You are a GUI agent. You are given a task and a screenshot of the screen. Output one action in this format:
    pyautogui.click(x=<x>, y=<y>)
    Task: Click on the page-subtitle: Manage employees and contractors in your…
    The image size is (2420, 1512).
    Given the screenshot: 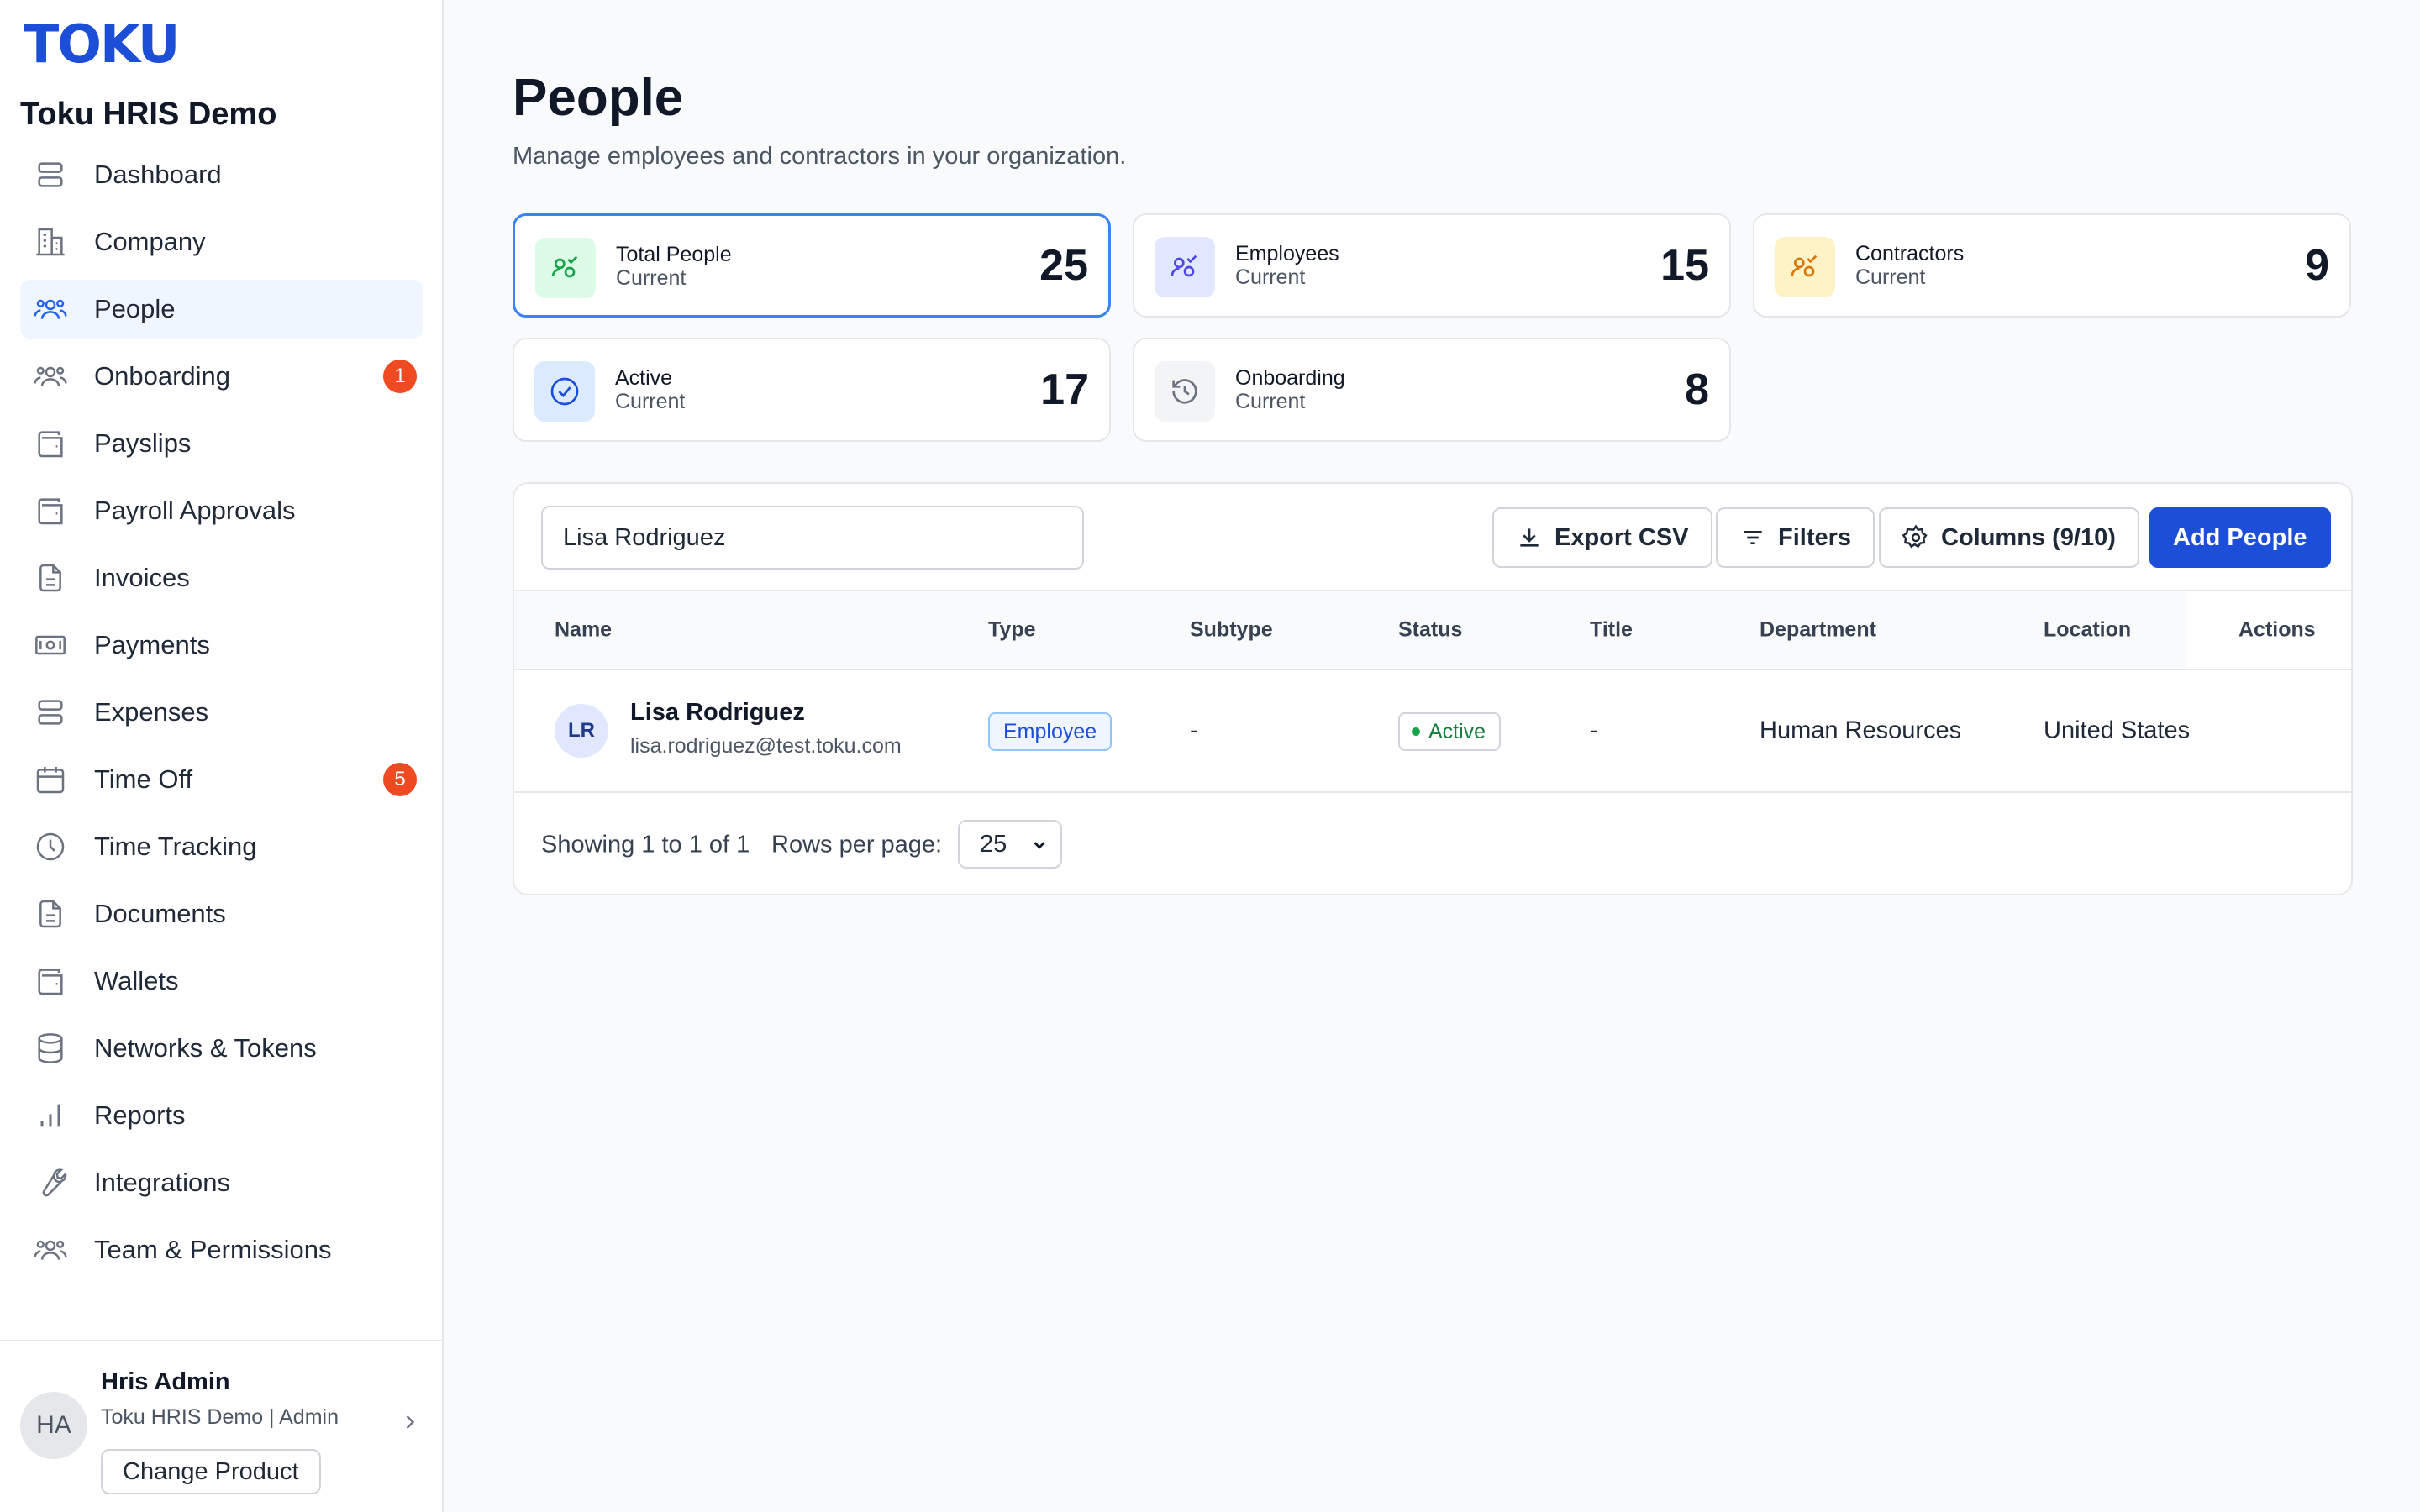 What is the action you would take?
    pyautogui.click(x=820, y=156)
    